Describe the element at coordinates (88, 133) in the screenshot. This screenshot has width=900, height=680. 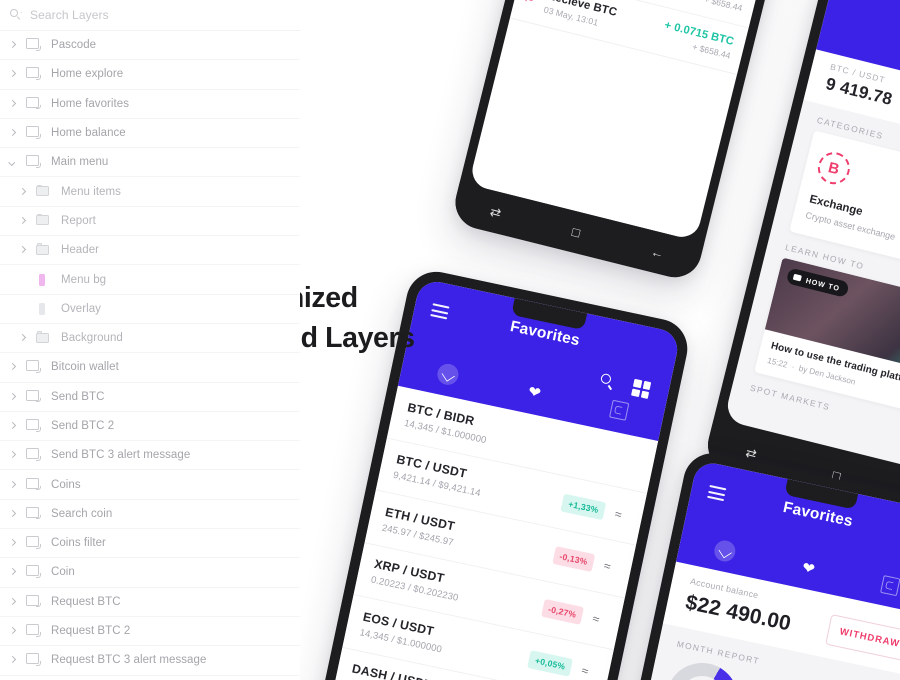
I see `layer-label: Home balance` at that location.